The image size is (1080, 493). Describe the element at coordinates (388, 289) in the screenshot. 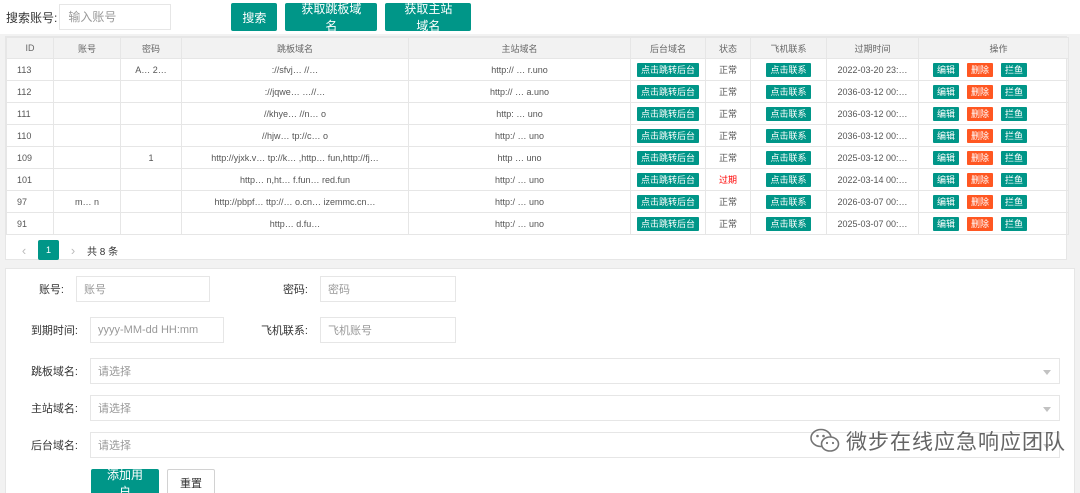

I see `password-input: 密码` at that location.